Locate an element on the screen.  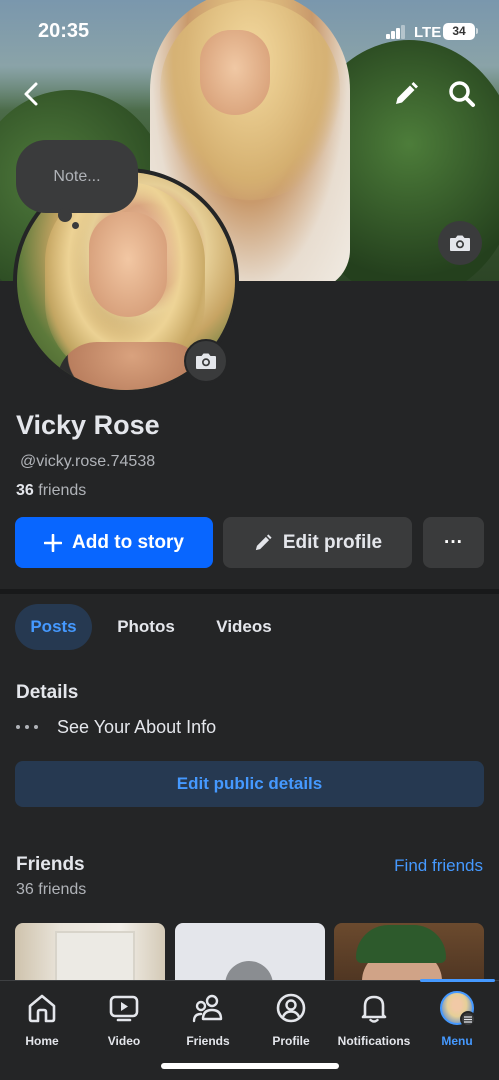
tab-photos-label: Photos is located at coordinates (146, 626).